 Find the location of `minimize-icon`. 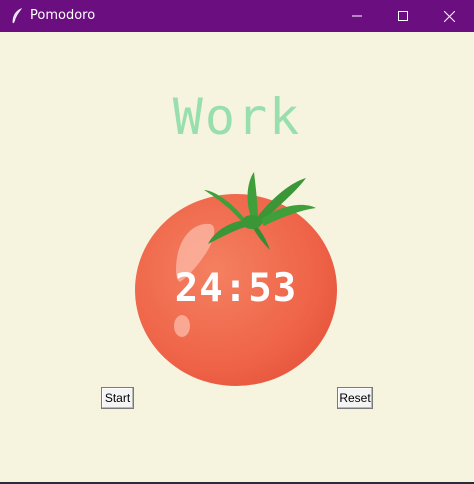

minimize-icon is located at coordinates (357, 16).